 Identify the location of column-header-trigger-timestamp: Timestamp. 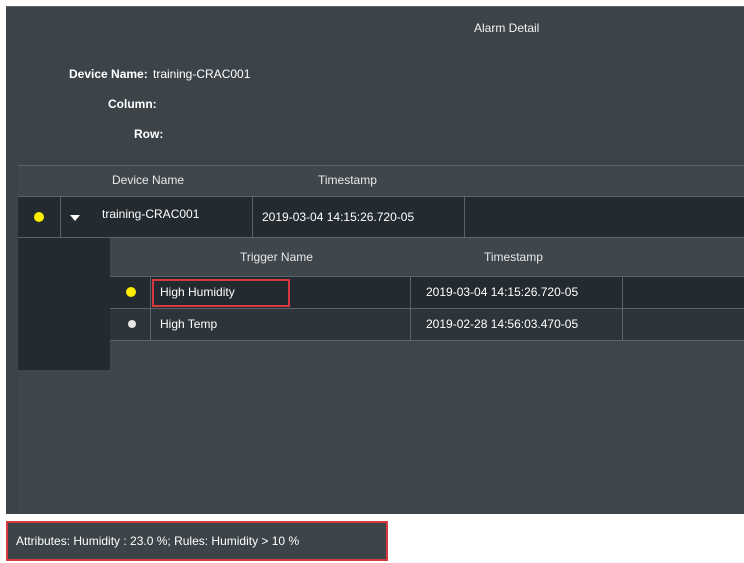
(513, 257).